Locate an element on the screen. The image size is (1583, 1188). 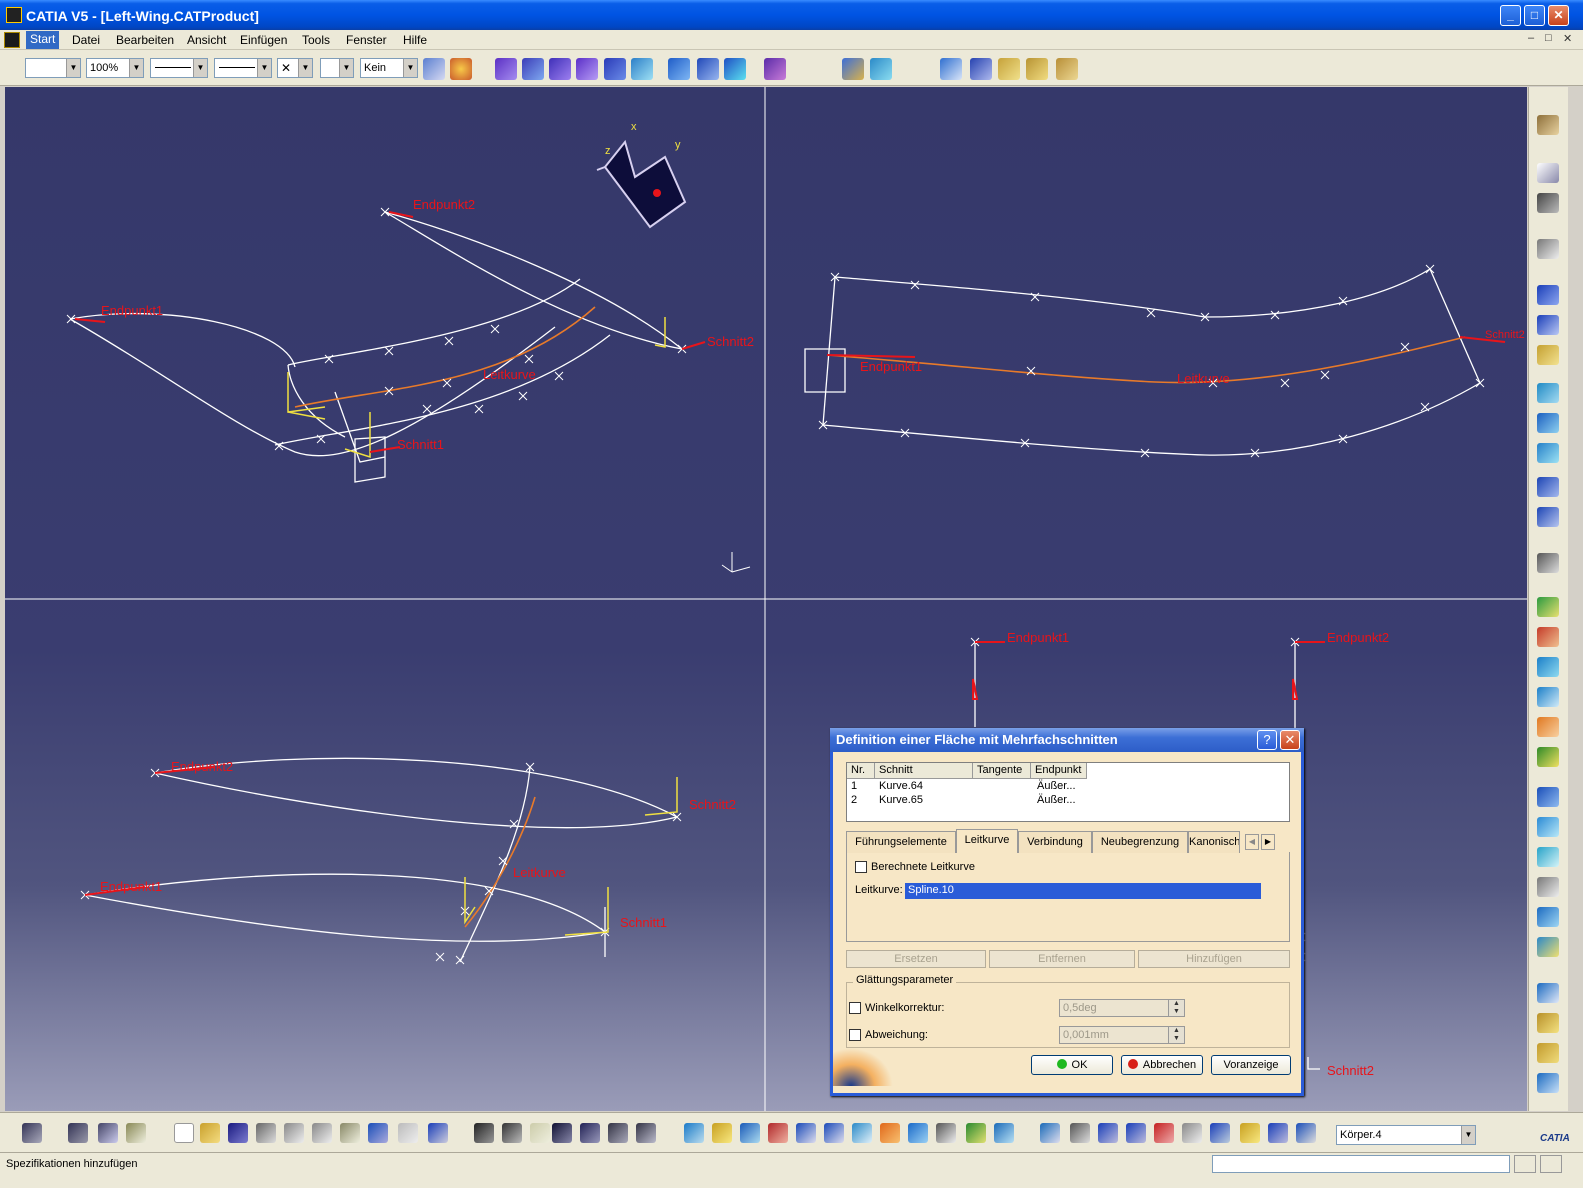
menu-einfuegen: Einfügen is located at coordinates (263, 40).